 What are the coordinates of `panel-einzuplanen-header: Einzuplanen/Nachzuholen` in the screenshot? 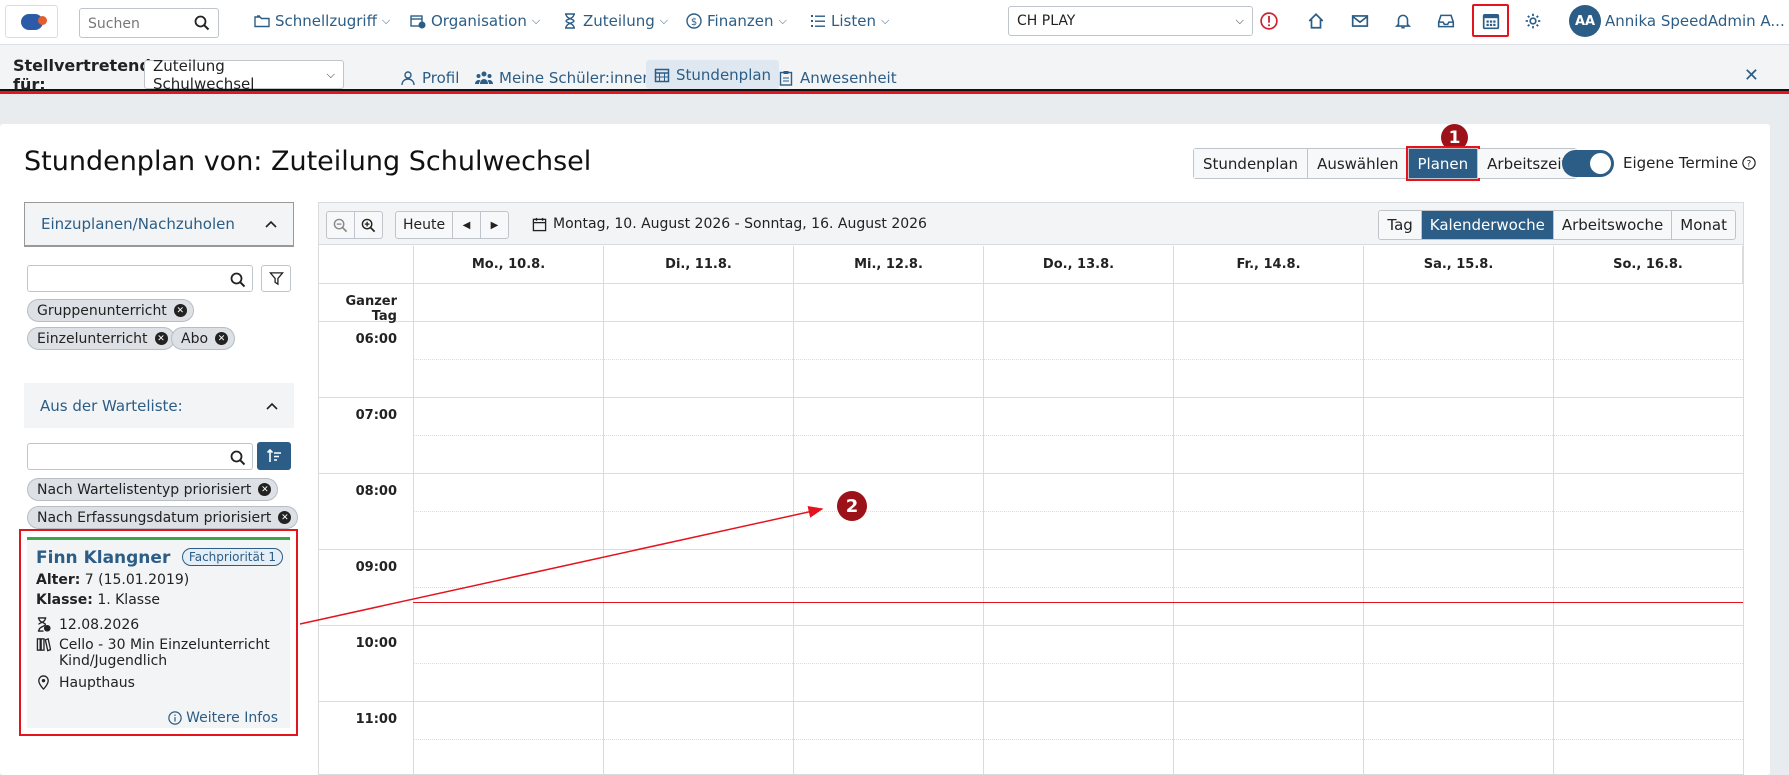 It's located at (159, 224).